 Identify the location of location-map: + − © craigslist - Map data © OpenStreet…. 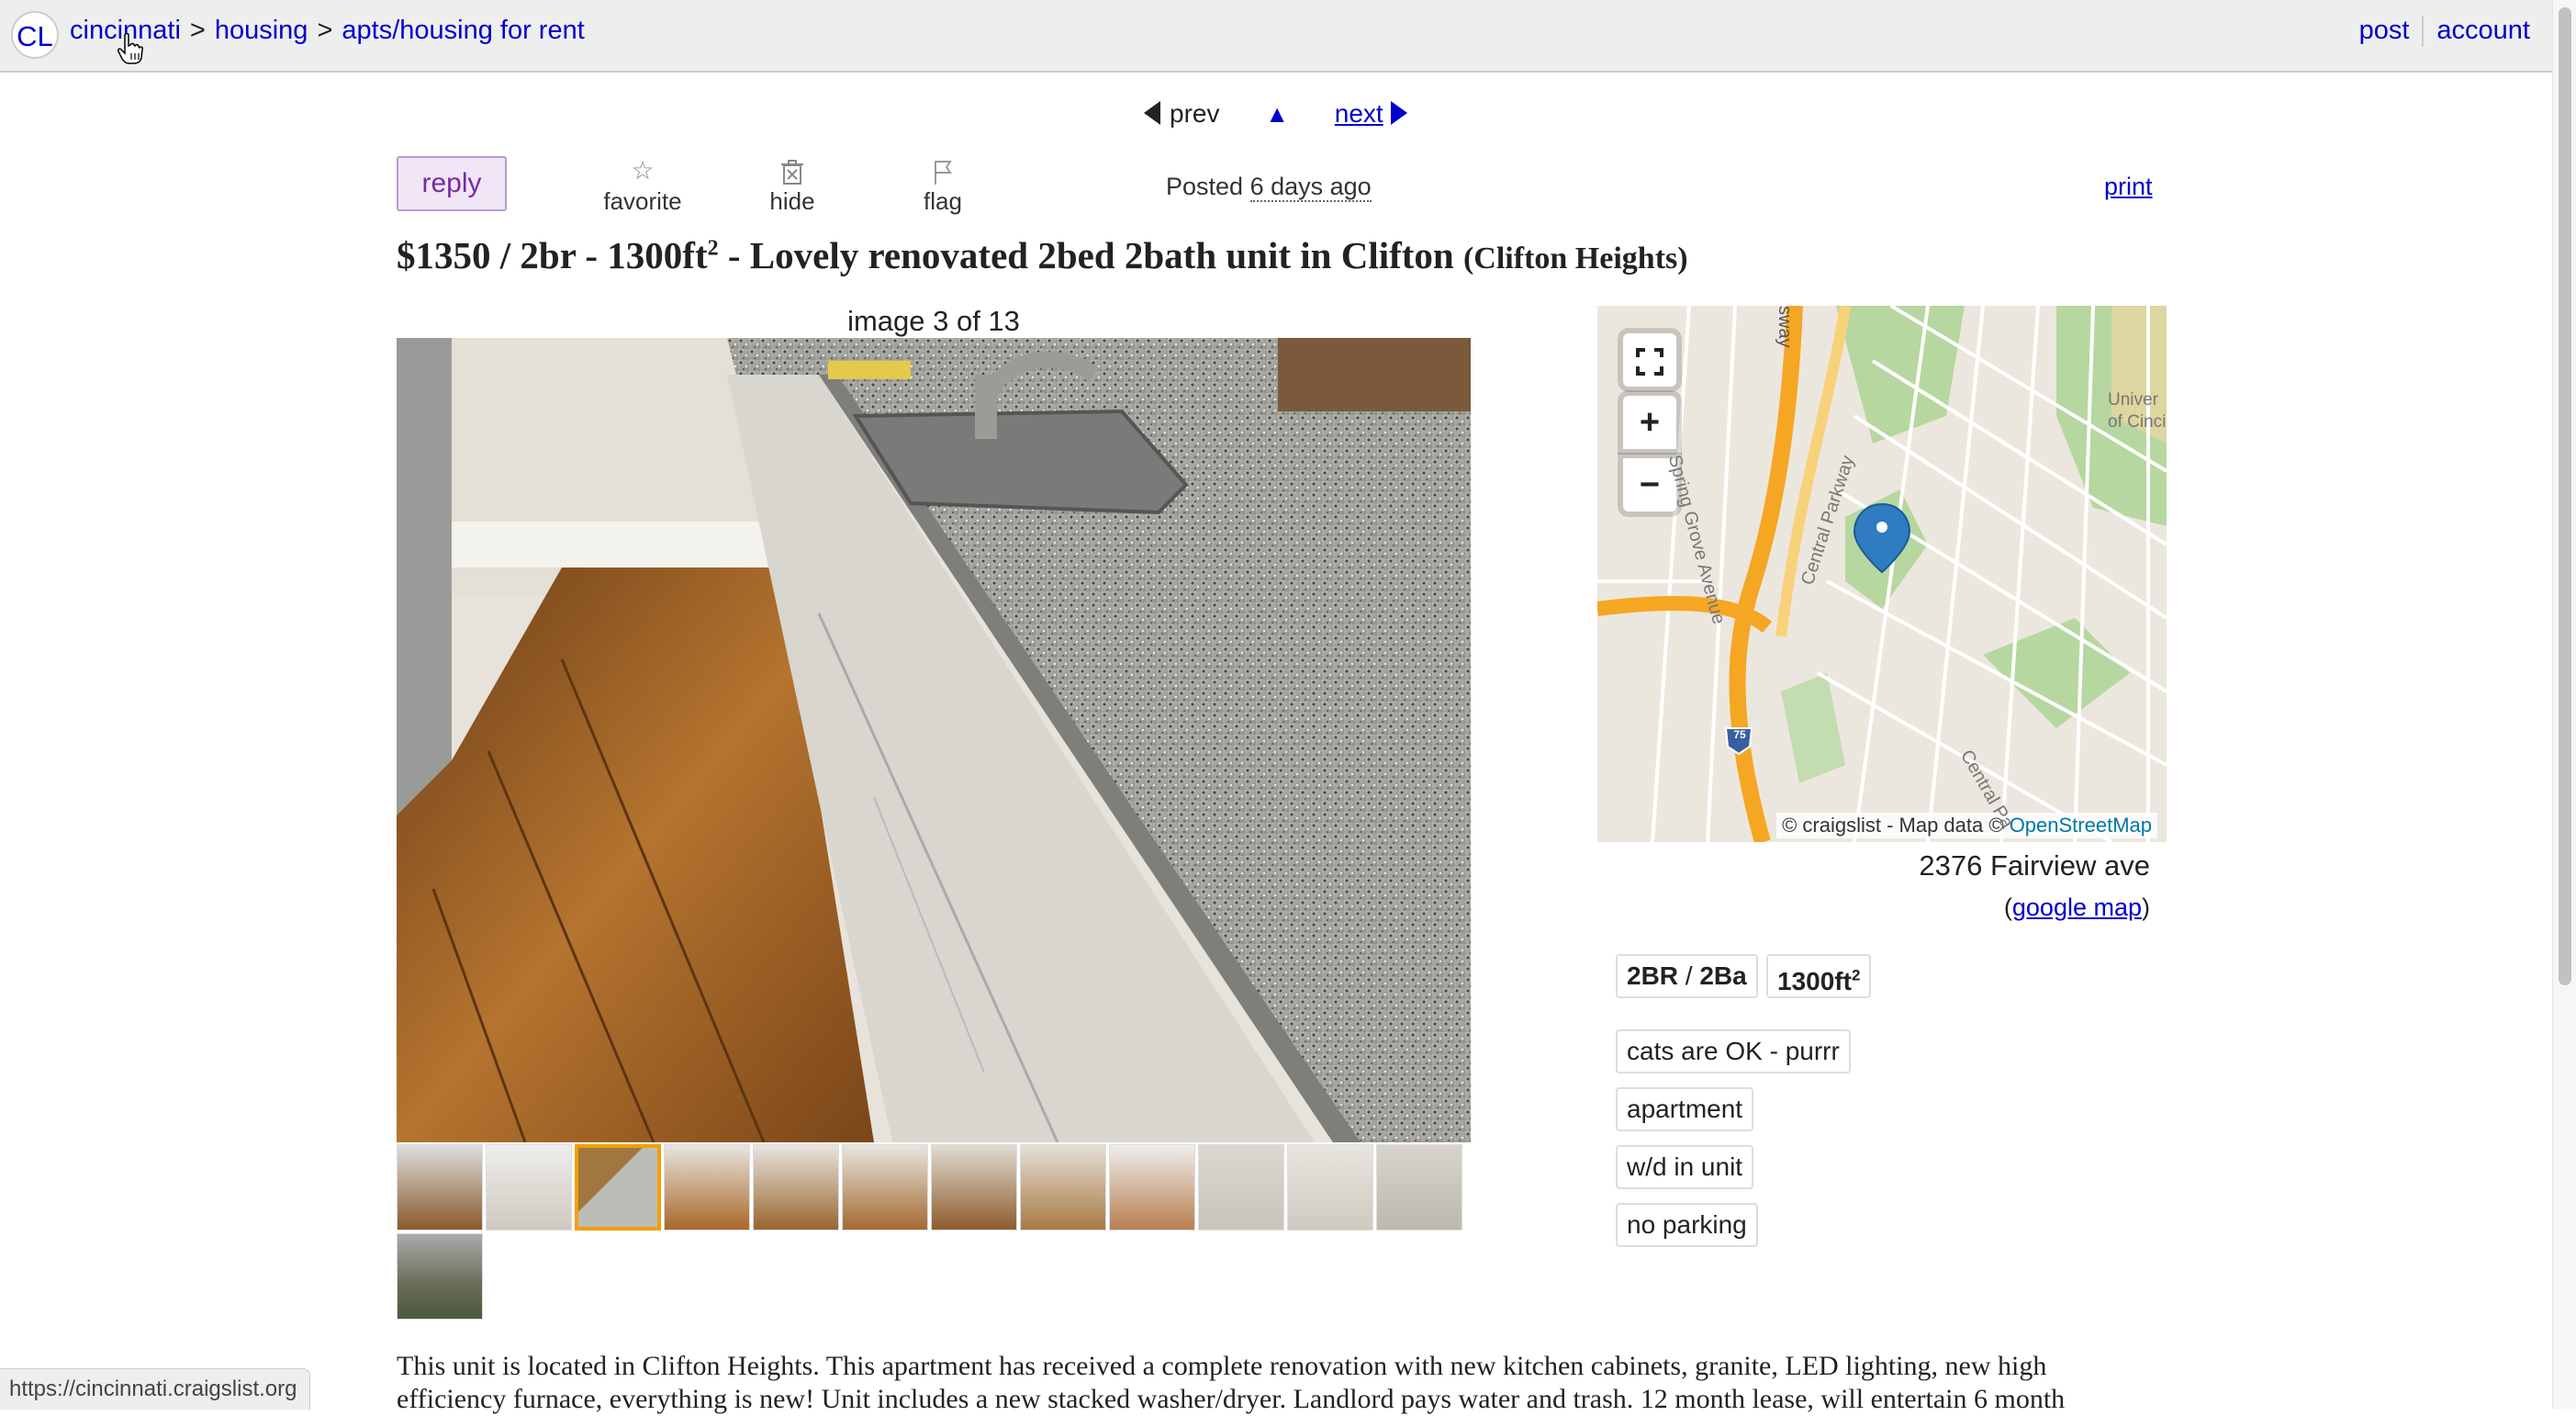
(1882, 574).